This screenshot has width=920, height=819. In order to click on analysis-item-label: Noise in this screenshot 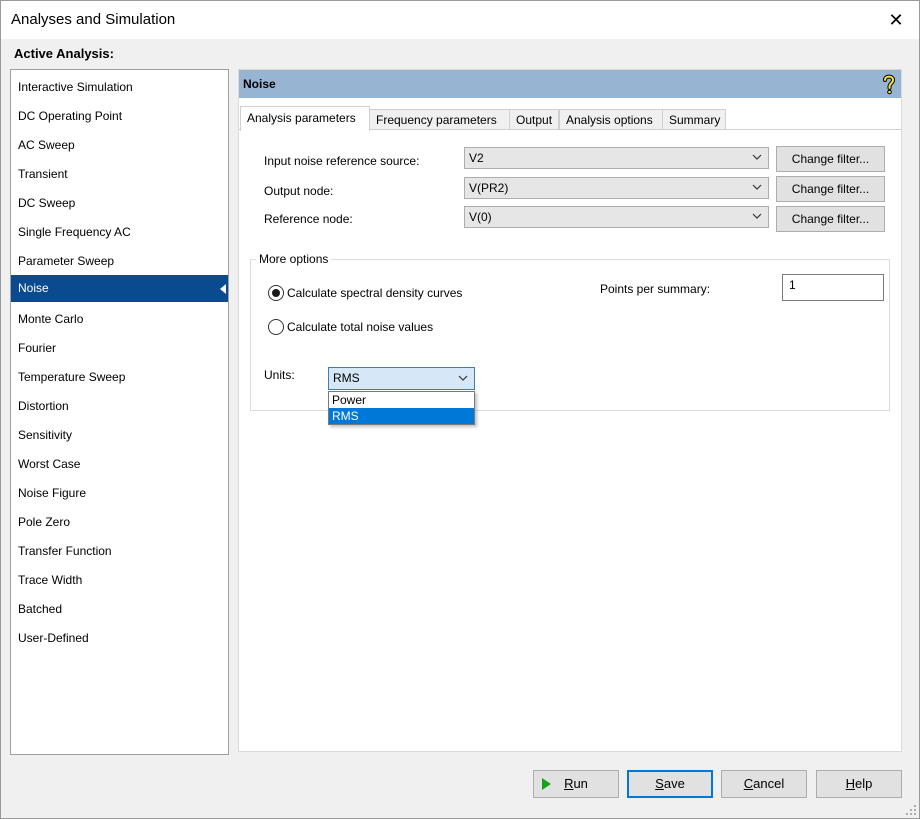, I will do `click(33, 288)`.